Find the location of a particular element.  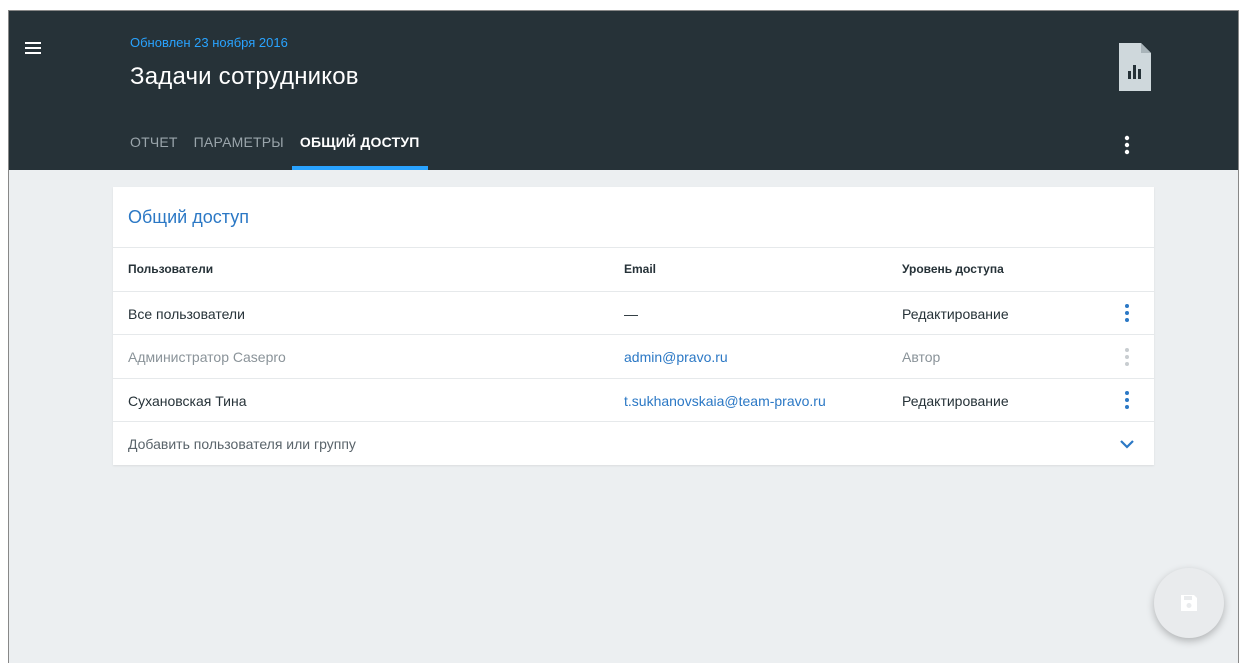

tab-parameters: ПАРАМЕТРЫ is located at coordinates (239, 152).